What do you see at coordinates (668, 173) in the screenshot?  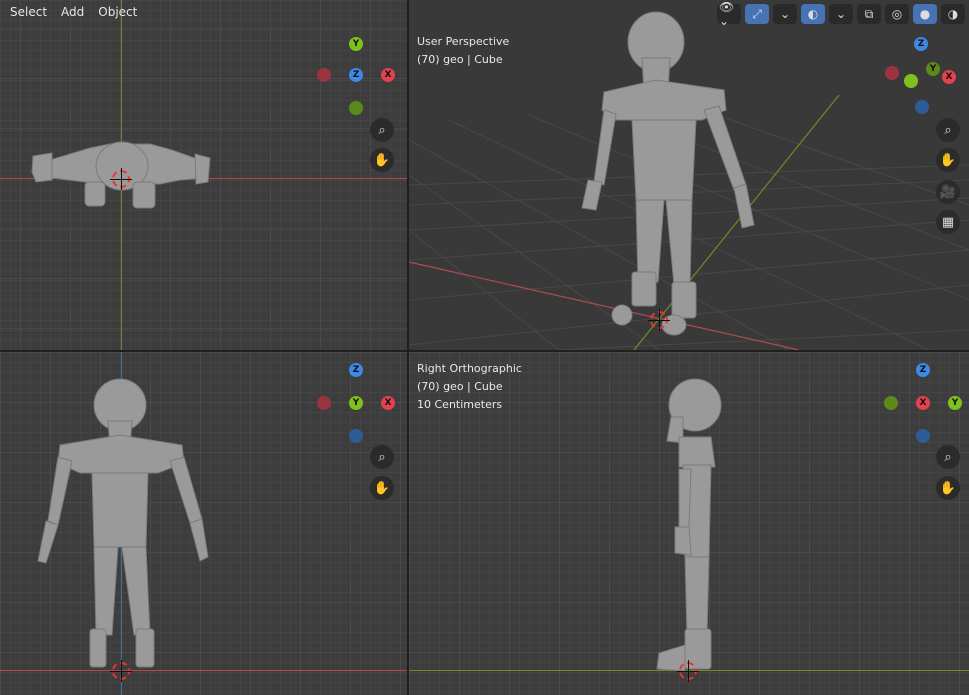 I see `character-perspective-view` at bounding box center [668, 173].